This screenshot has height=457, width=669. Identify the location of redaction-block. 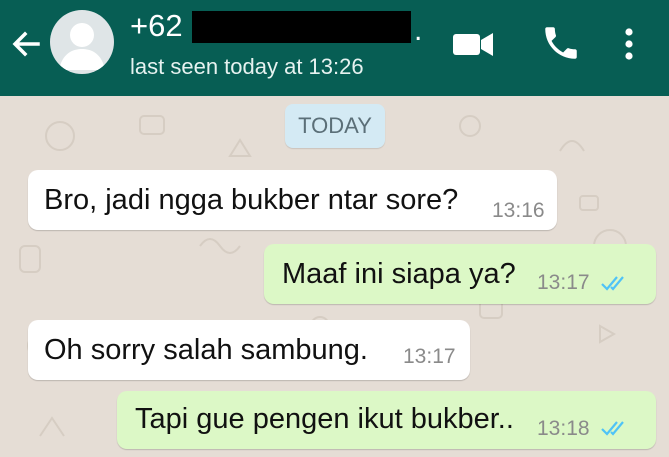
(301, 27).